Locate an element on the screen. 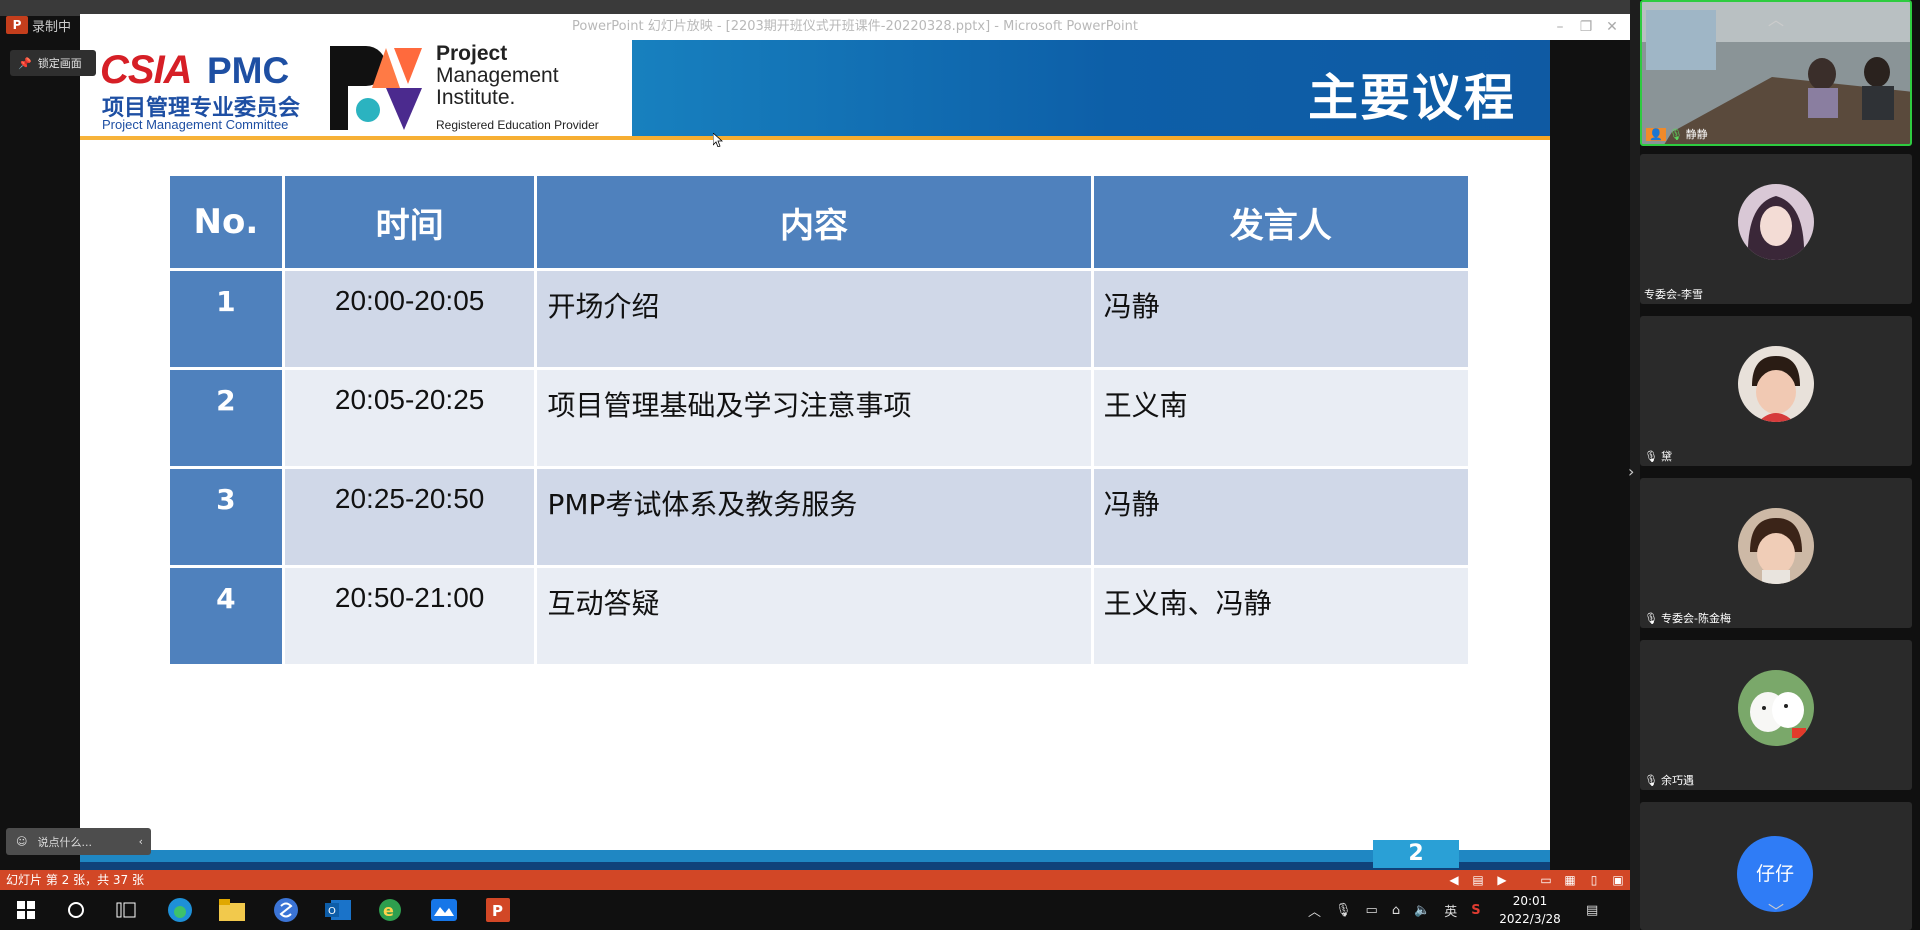 The width and height of the screenshot is (1920, 930). row-time: 20:00-20:05 is located at coordinates (409, 319).